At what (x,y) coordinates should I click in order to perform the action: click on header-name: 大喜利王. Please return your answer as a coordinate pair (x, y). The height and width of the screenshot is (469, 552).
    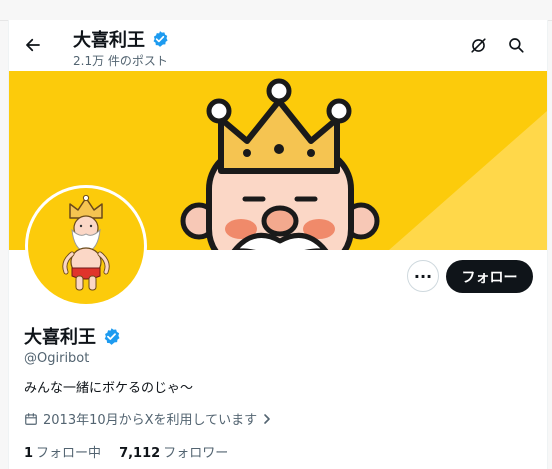
    Looking at the image, I should click on (109, 40).